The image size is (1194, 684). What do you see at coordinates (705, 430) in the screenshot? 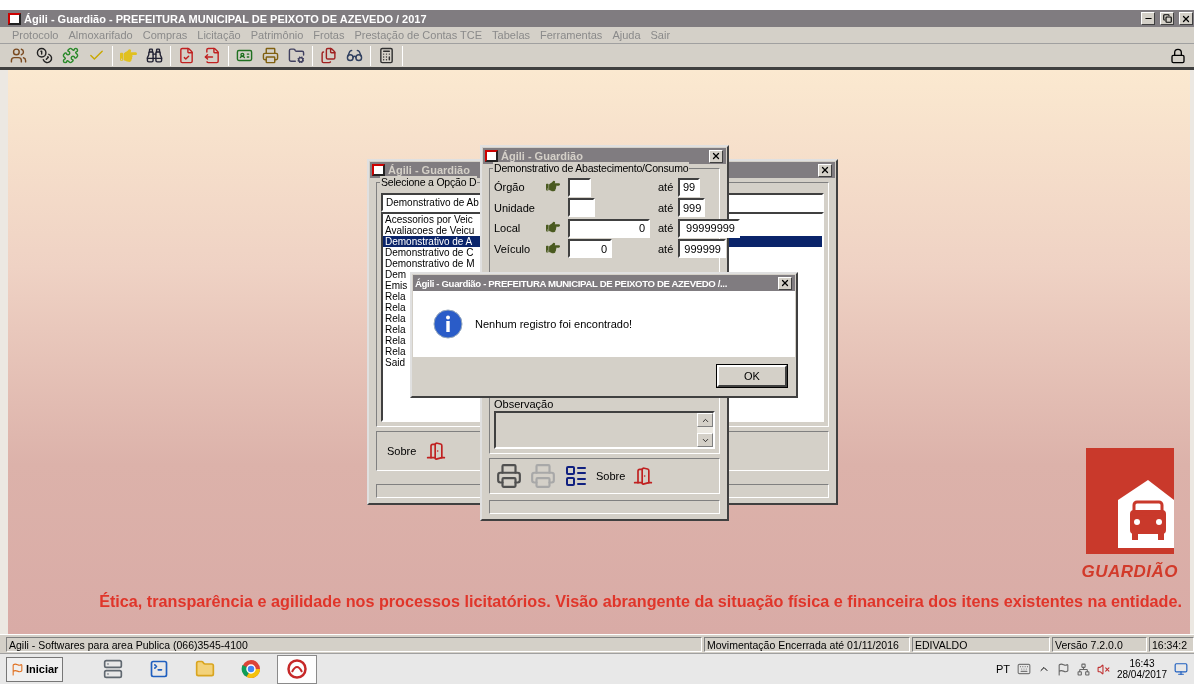
I see `scrollbar` at bounding box center [705, 430].